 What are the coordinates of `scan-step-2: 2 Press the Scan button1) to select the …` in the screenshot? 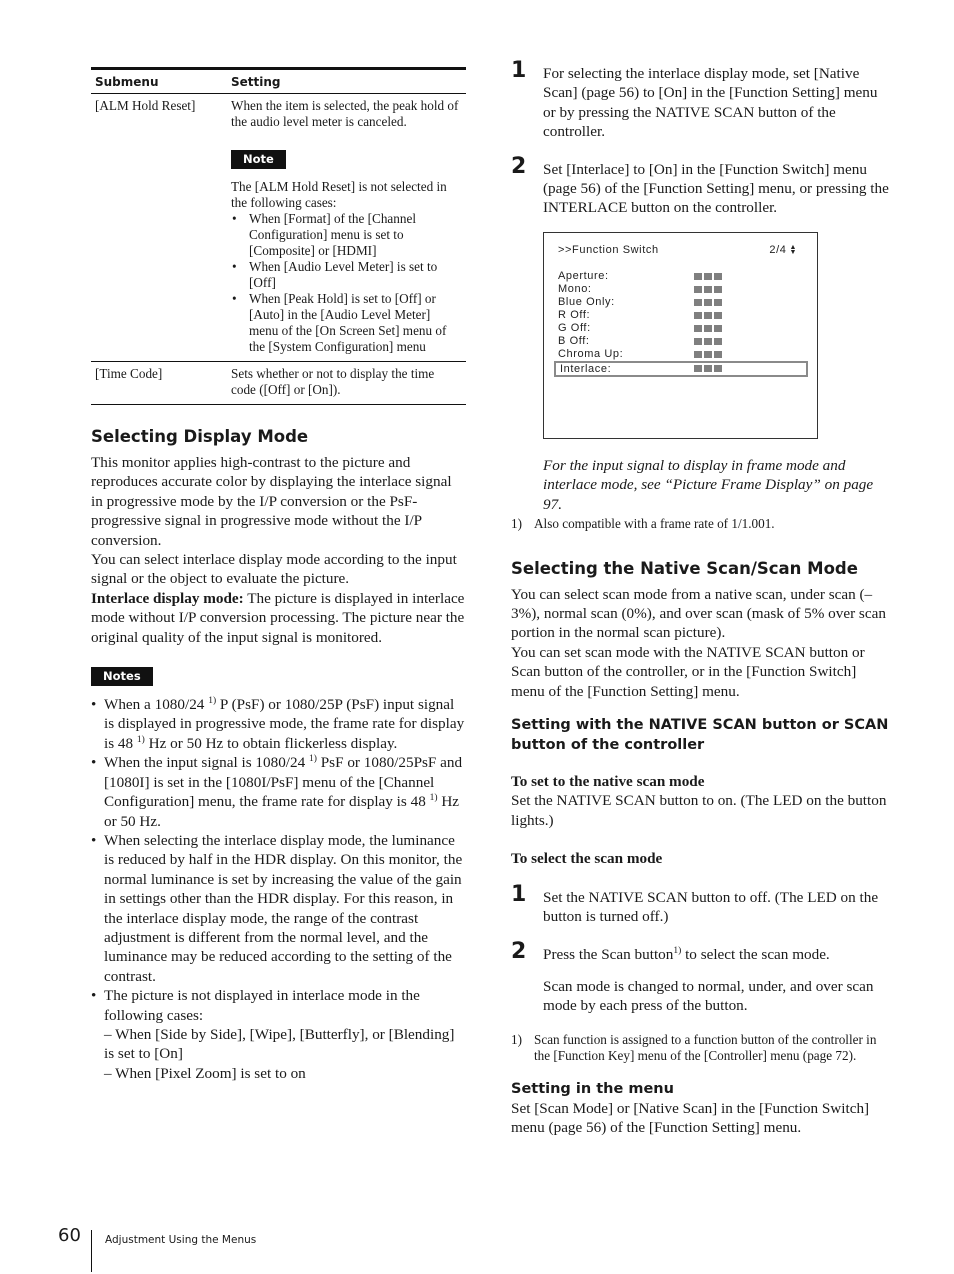 It's located at (701, 977).